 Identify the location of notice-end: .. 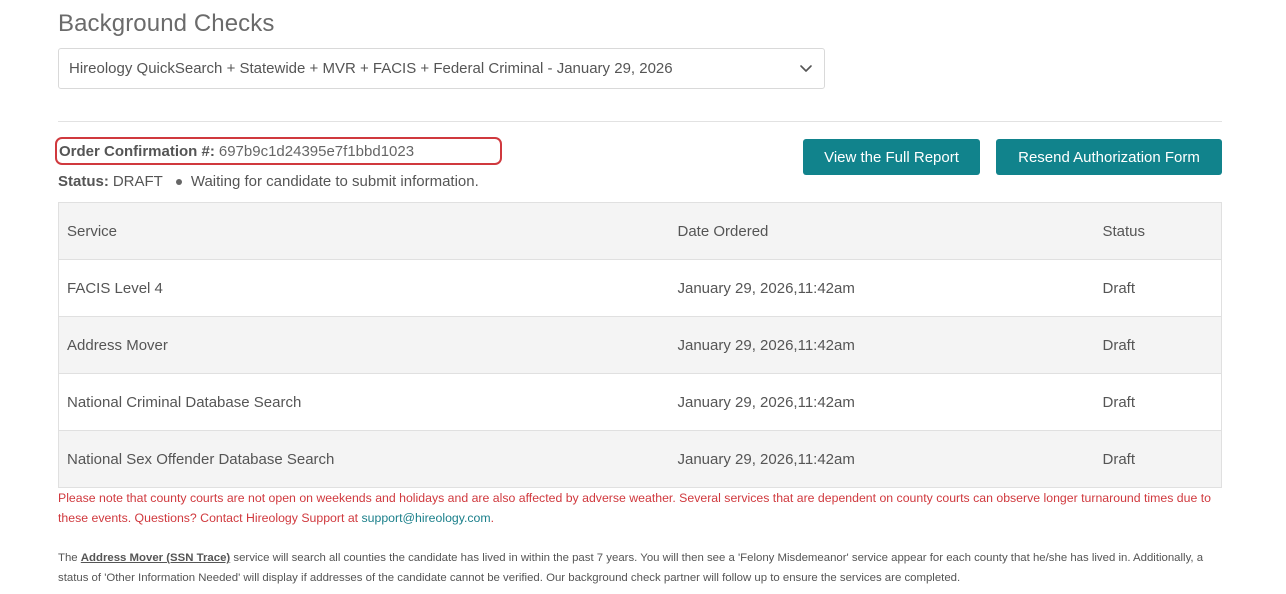
(492, 518).